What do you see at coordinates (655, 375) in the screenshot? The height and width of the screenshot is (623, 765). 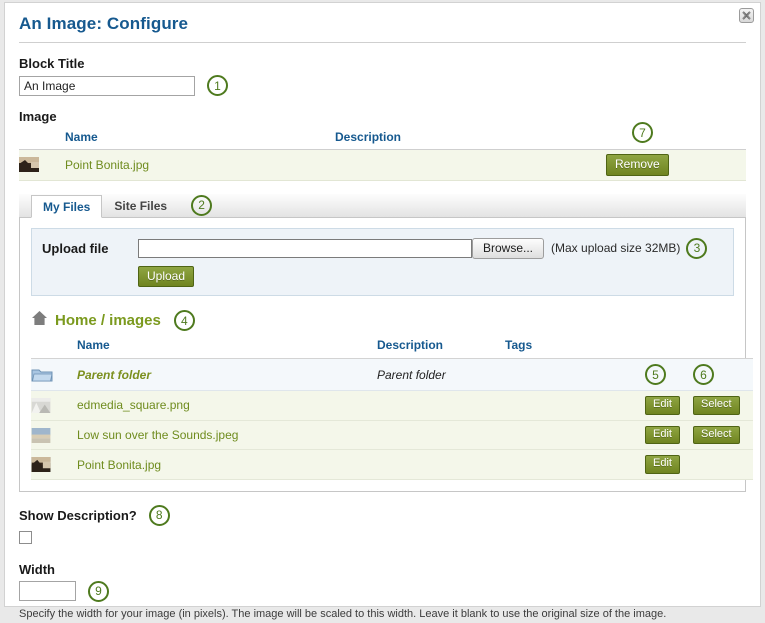 I see `callout-5: 5` at bounding box center [655, 375].